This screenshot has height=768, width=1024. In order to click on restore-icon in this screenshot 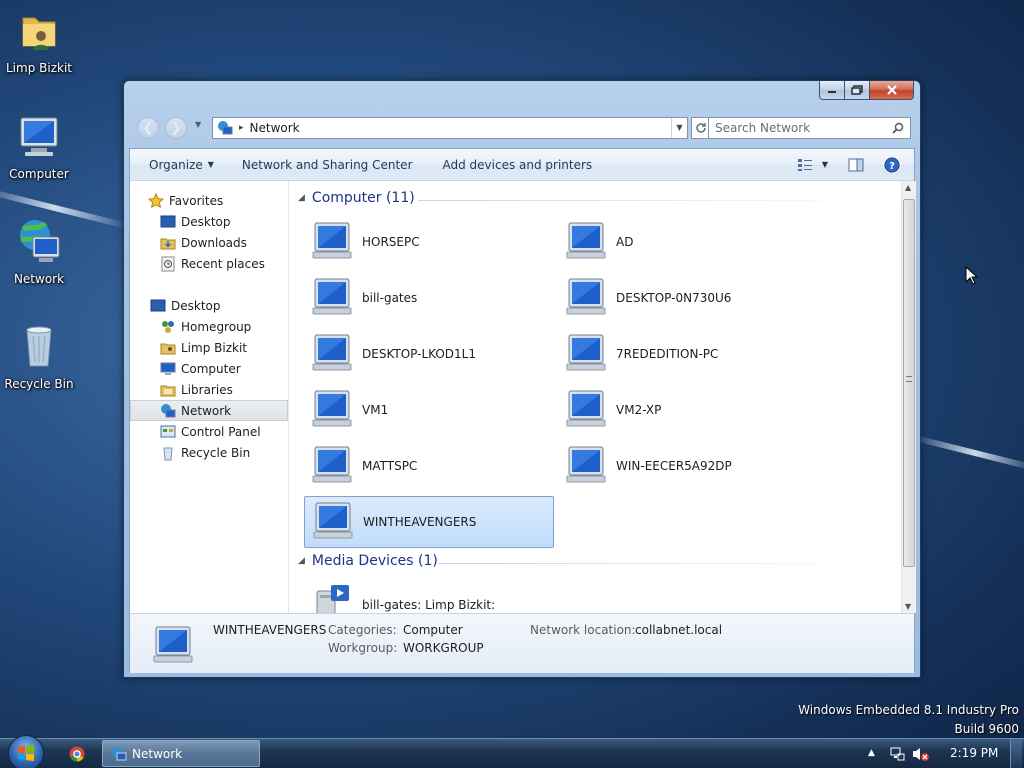, I will do `click(857, 90)`.